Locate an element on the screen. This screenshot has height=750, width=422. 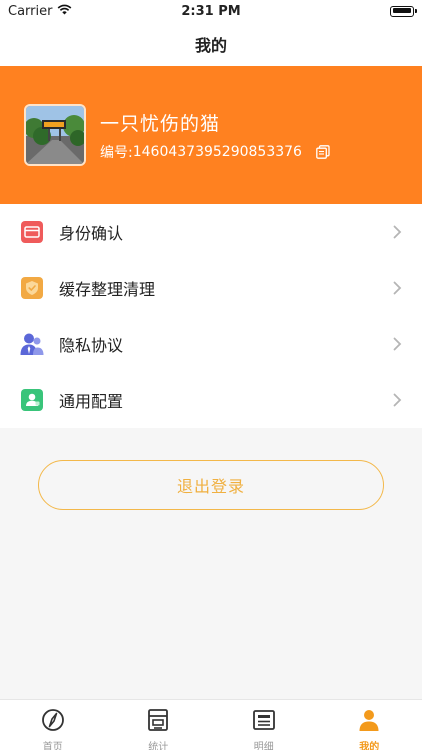
tab-mine: 我的 is located at coordinates (369, 725).